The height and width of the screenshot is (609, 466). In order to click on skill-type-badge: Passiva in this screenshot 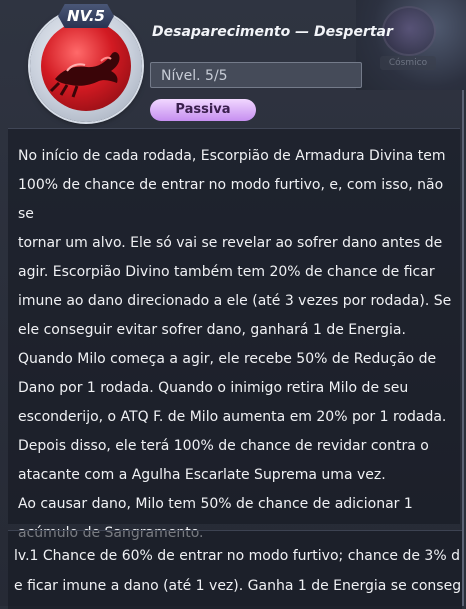, I will do `click(203, 110)`.